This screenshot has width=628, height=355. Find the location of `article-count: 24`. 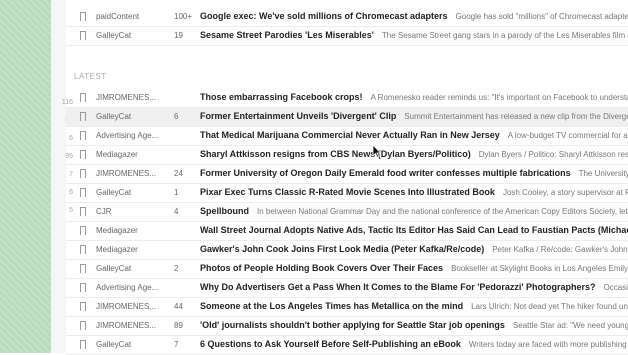

article-count: 24 is located at coordinates (178, 173).